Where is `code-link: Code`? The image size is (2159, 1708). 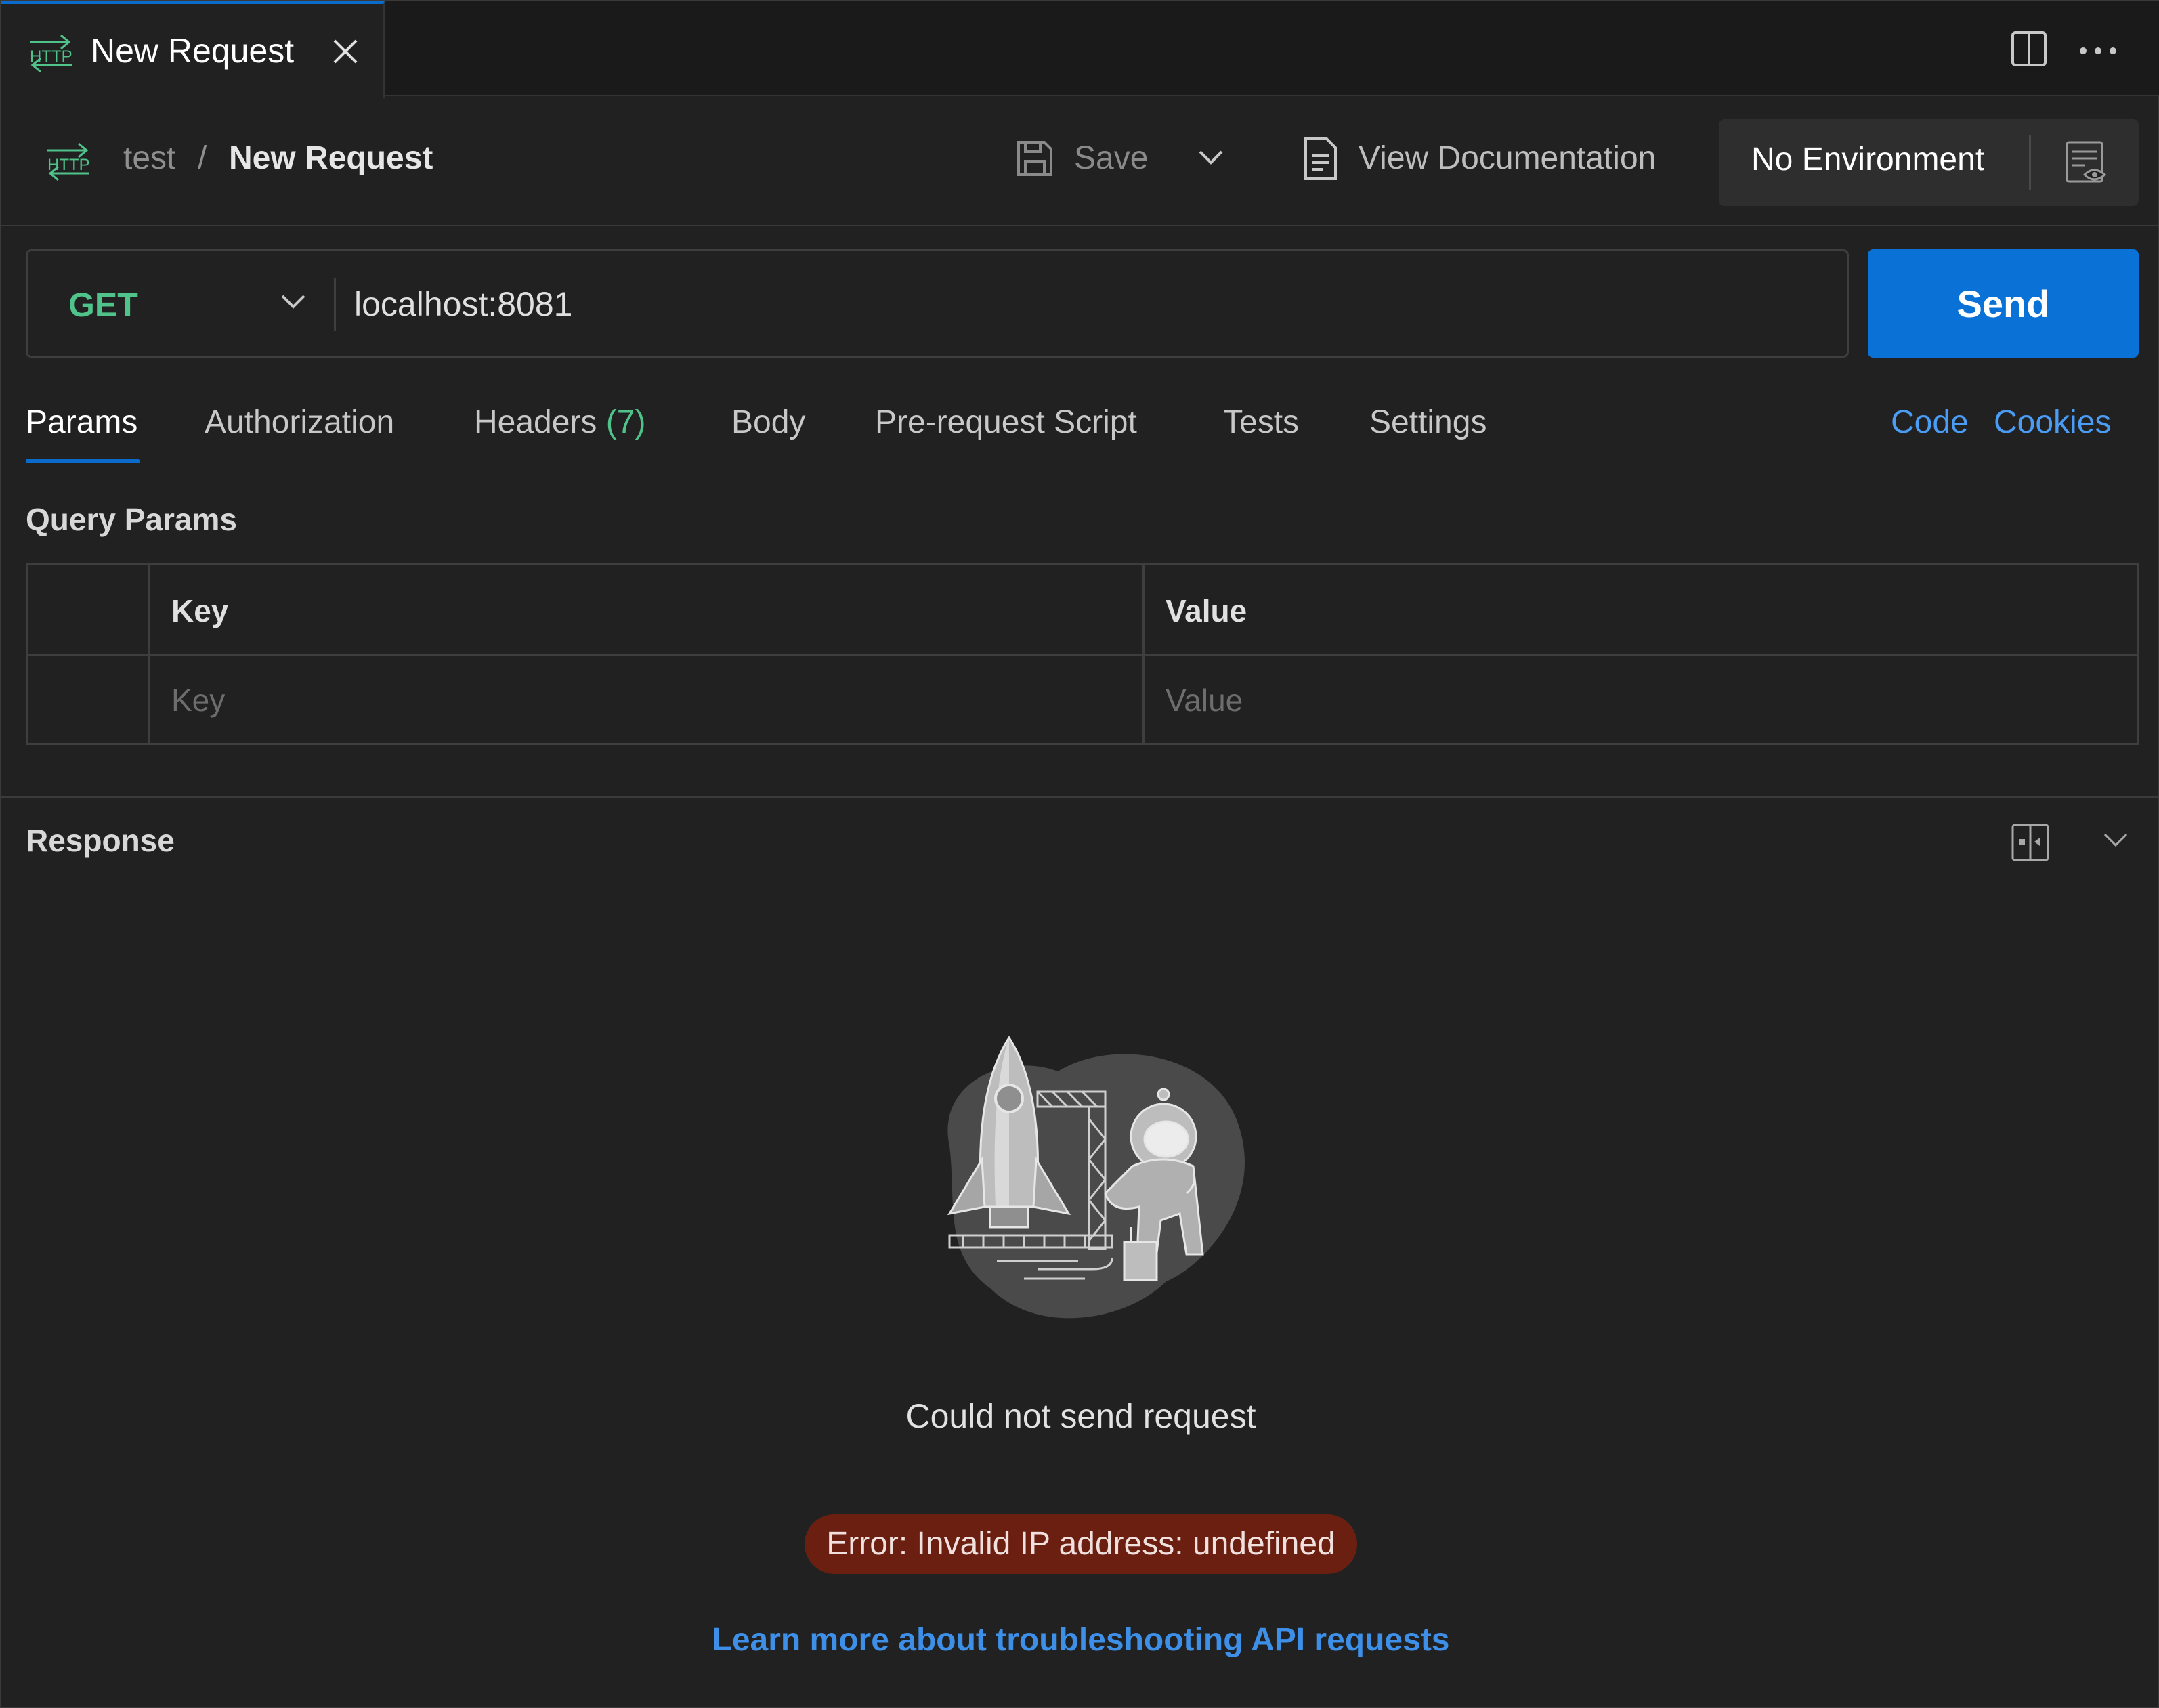 code-link: Code is located at coordinates (1930, 423).